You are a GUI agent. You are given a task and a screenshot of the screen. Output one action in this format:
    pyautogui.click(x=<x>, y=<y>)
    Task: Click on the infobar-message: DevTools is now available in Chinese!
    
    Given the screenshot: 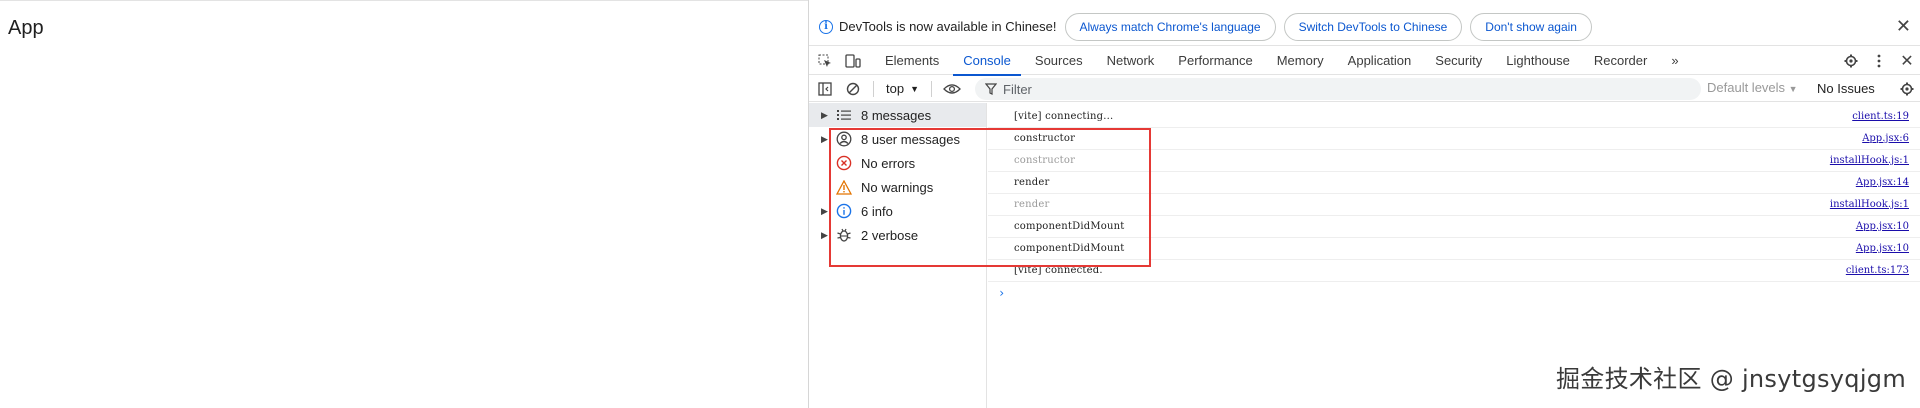 What is the action you would take?
    pyautogui.click(x=948, y=26)
    